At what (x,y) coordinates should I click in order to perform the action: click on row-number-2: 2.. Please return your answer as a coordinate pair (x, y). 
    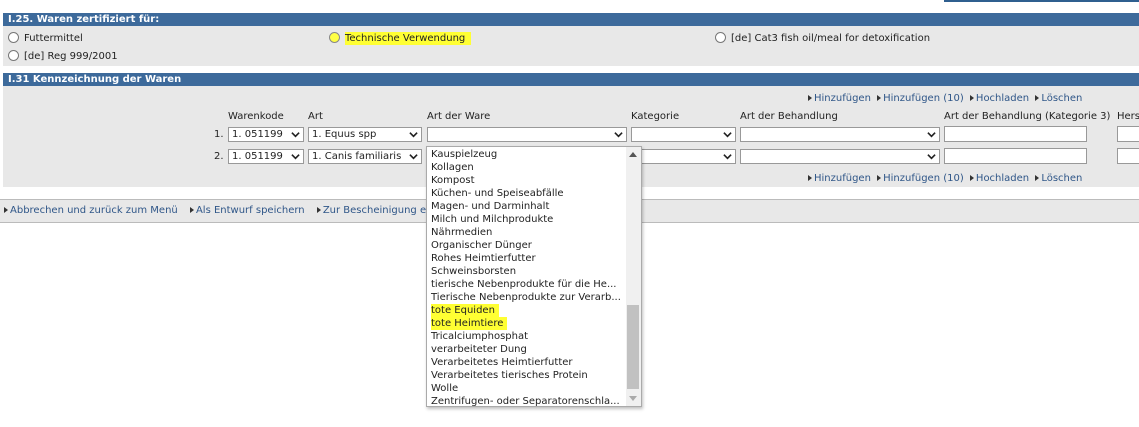
    Looking at the image, I should click on (219, 156).